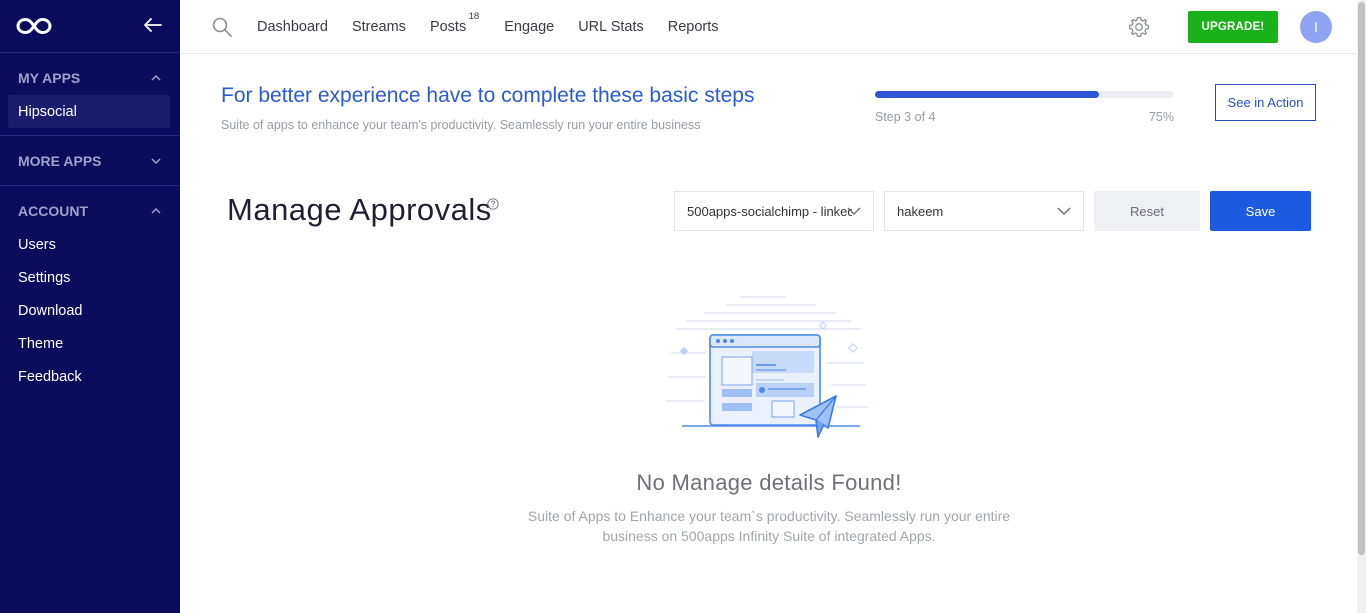 The width and height of the screenshot is (1366, 613). Describe the element at coordinates (90, 78) in the screenshot. I see `sidebar-section-header-my-apps: MY APPS` at that location.